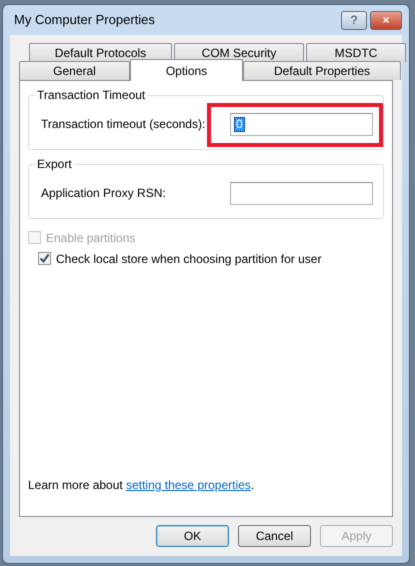 Image resolution: width=415 pixels, height=566 pixels. Describe the element at coordinates (354, 20) in the screenshot. I see `help-button: ?` at that location.